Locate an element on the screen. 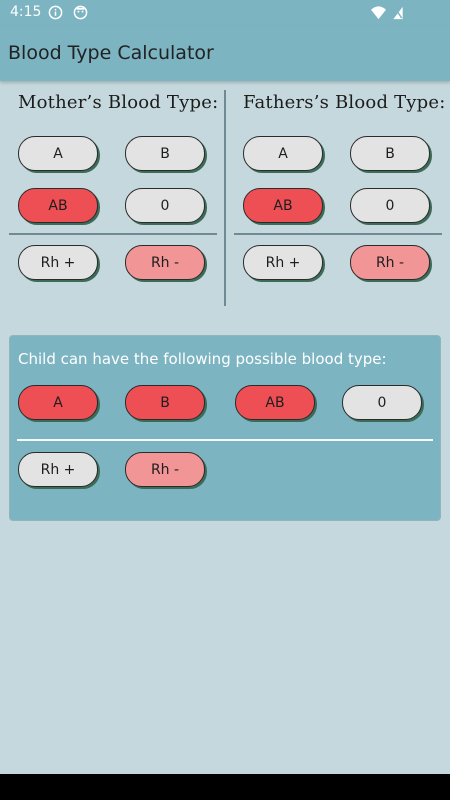 This screenshot has width=450, height=800. face-icon is located at coordinates (80, 12).